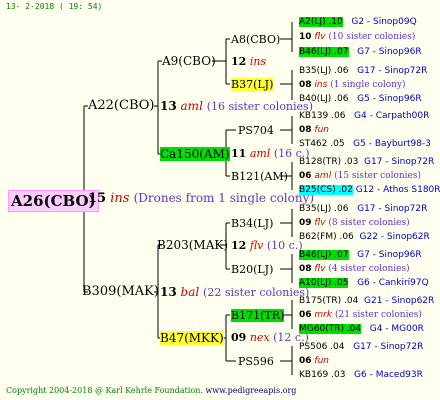  What do you see at coordinates (324, 283) in the screenshot?
I see `gen4-queen: A10(LJ) .05` at bounding box center [324, 283].